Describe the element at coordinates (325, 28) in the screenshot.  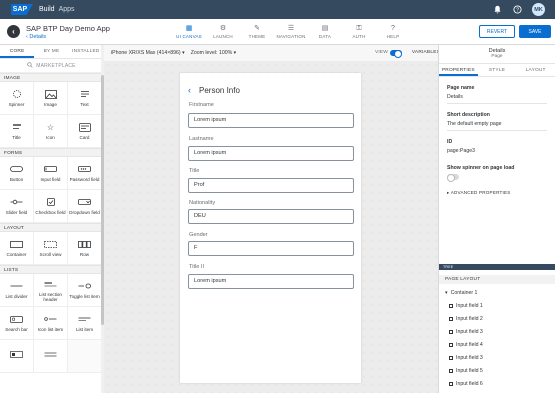
I see `data-icon: ▤` at that location.